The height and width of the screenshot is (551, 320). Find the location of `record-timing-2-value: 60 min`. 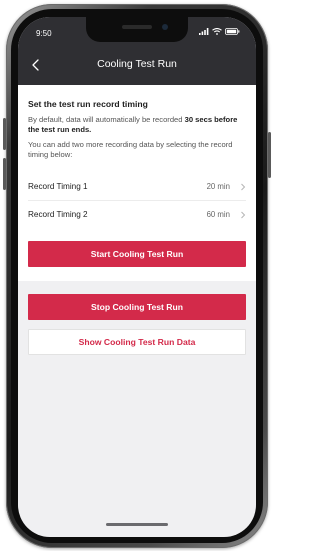

record-timing-2-value: 60 min is located at coordinates (218, 214).